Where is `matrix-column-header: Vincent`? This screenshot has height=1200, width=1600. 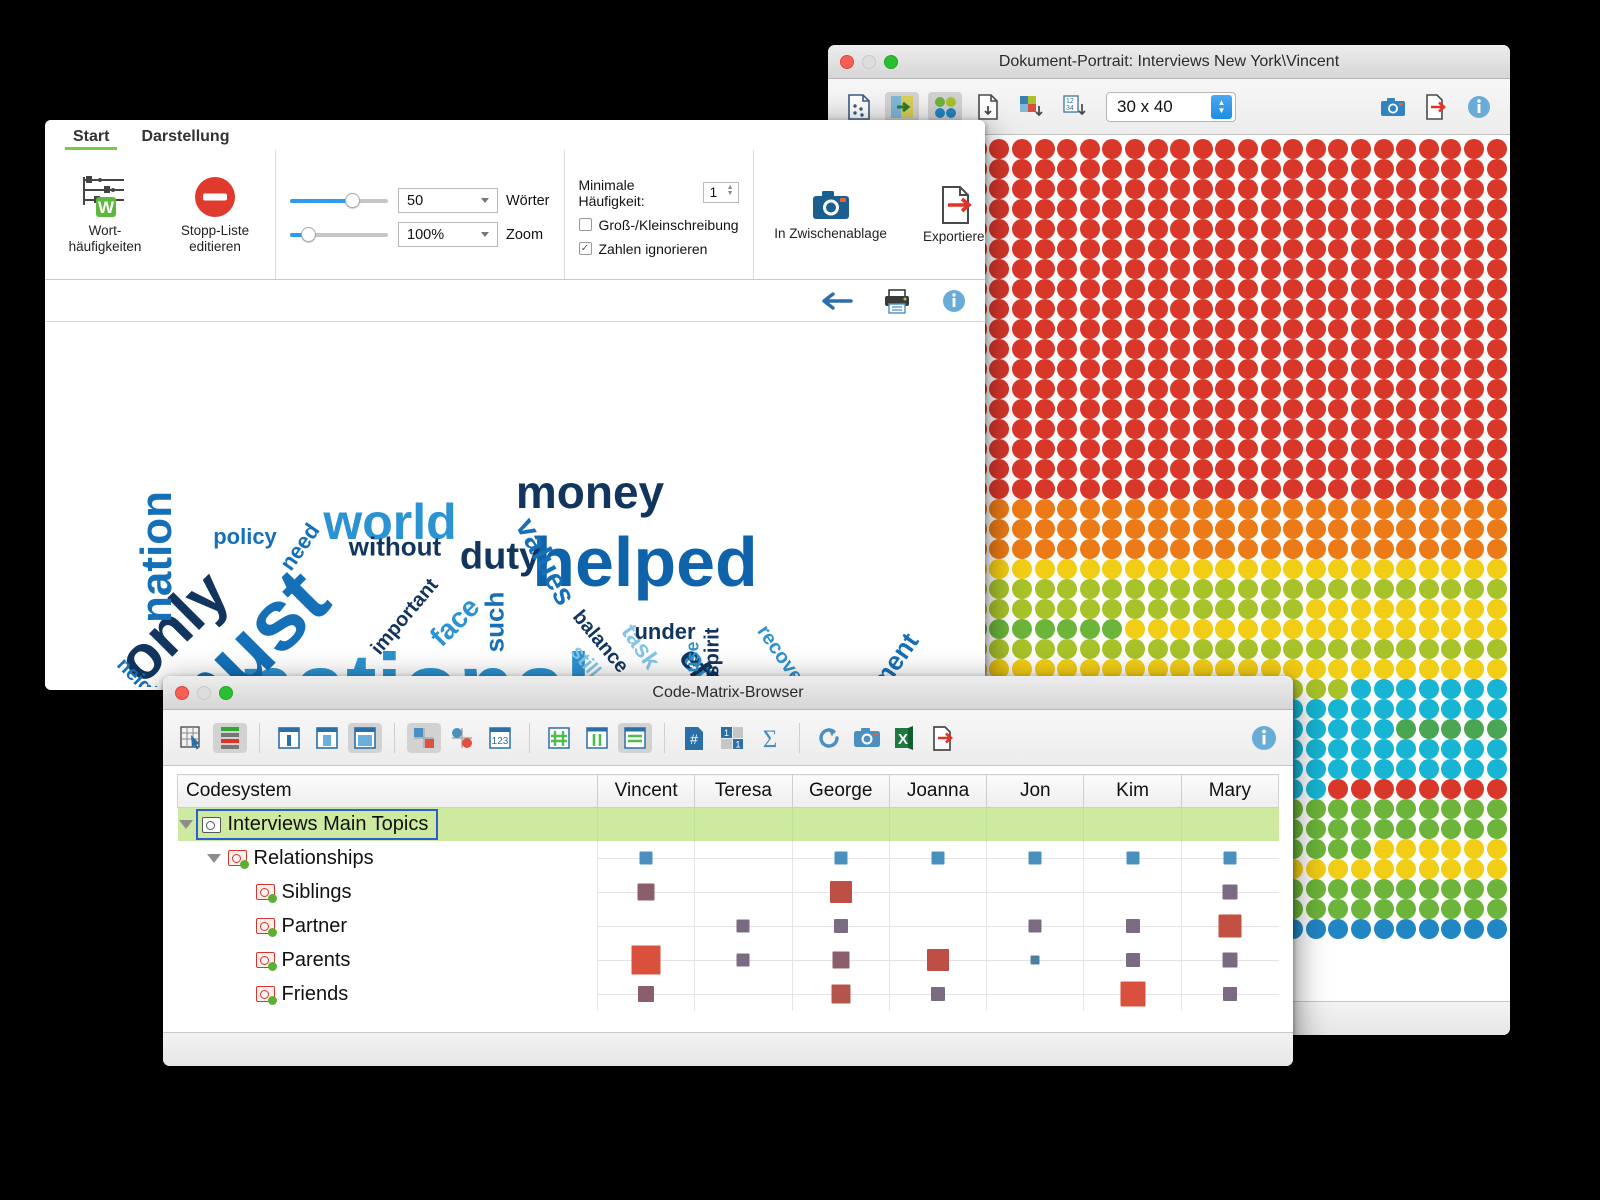
matrix-column-header: Vincent is located at coordinates (646, 791).